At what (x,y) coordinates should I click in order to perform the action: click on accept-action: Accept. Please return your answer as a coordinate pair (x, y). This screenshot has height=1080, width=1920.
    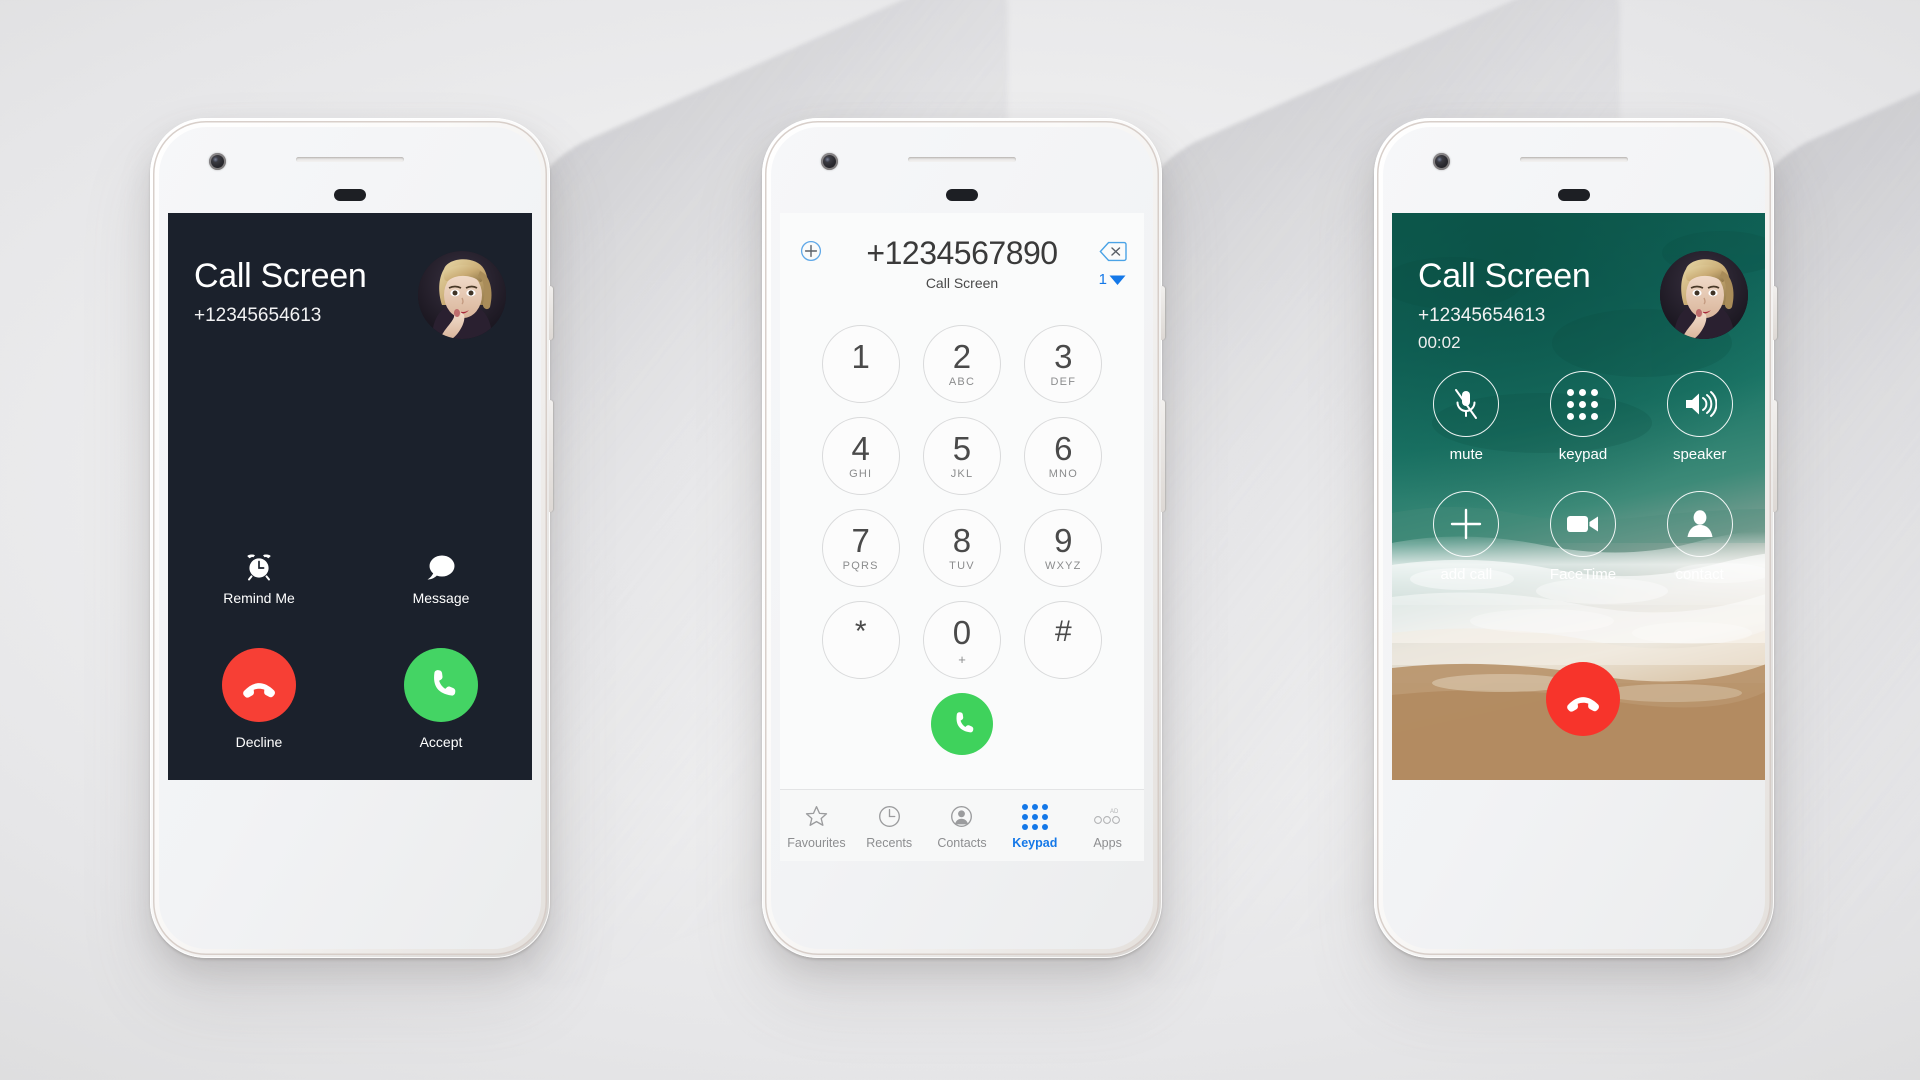
    Looking at the image, I should click on (441, 699).